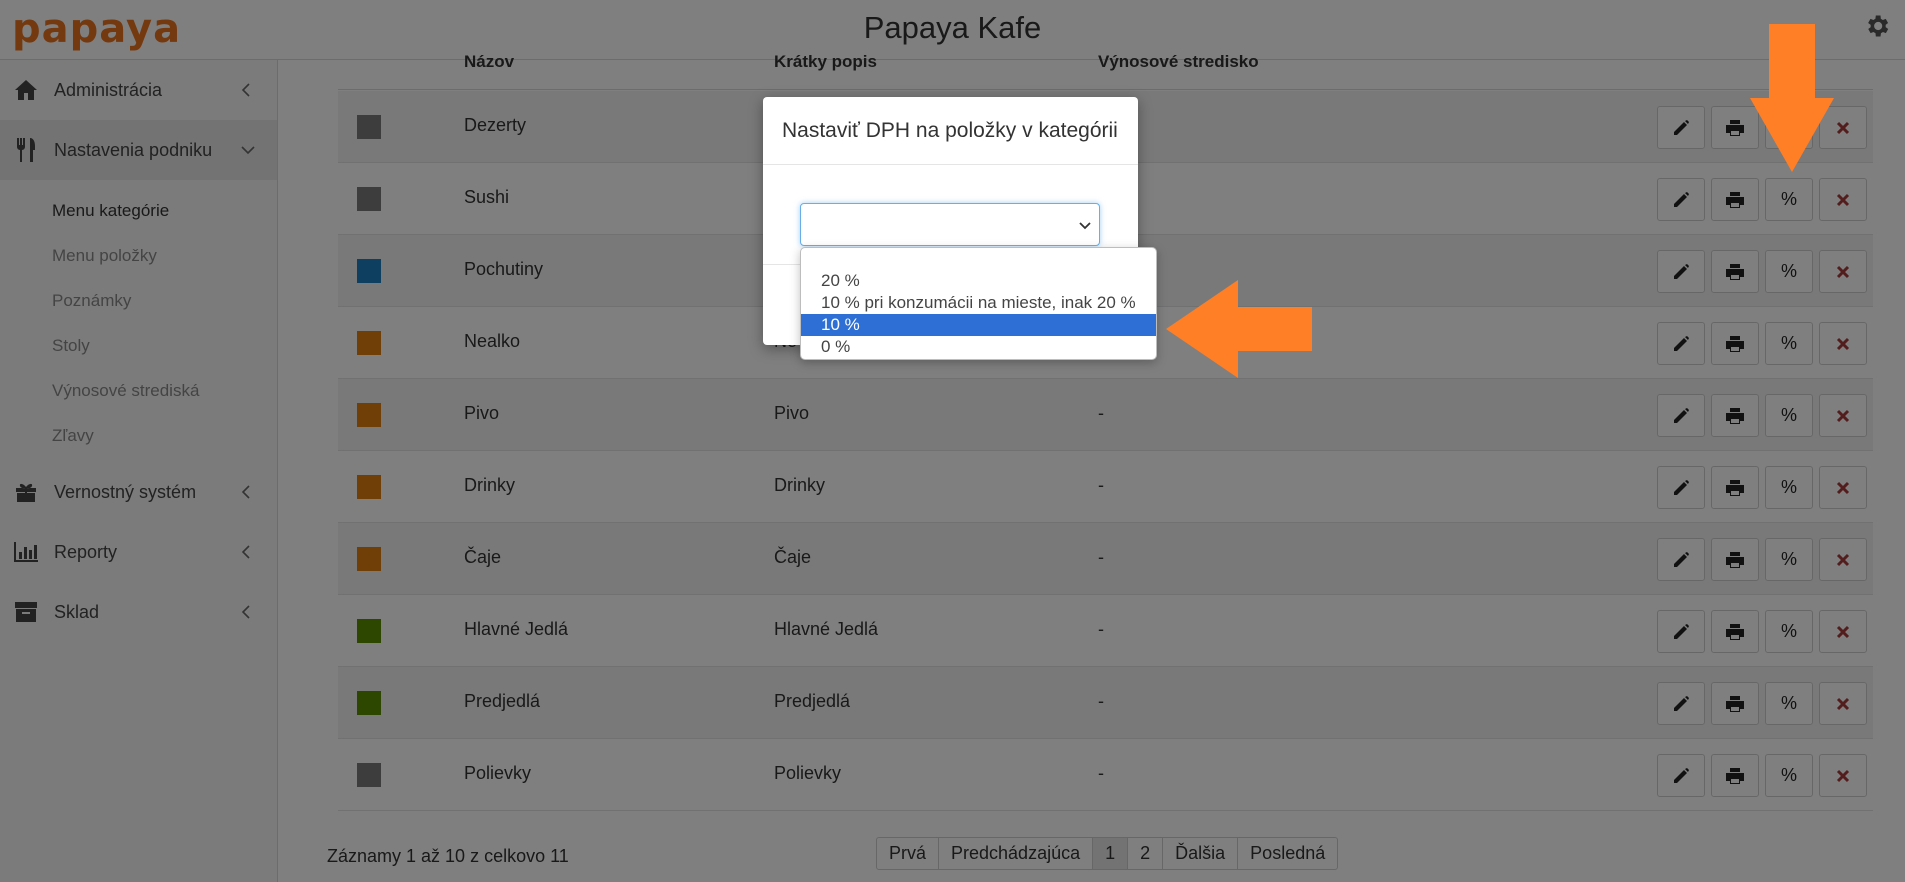  Describe the element at coordinates (1239, 329) in the screenshot. I see `arrow-left-icon` at that location.